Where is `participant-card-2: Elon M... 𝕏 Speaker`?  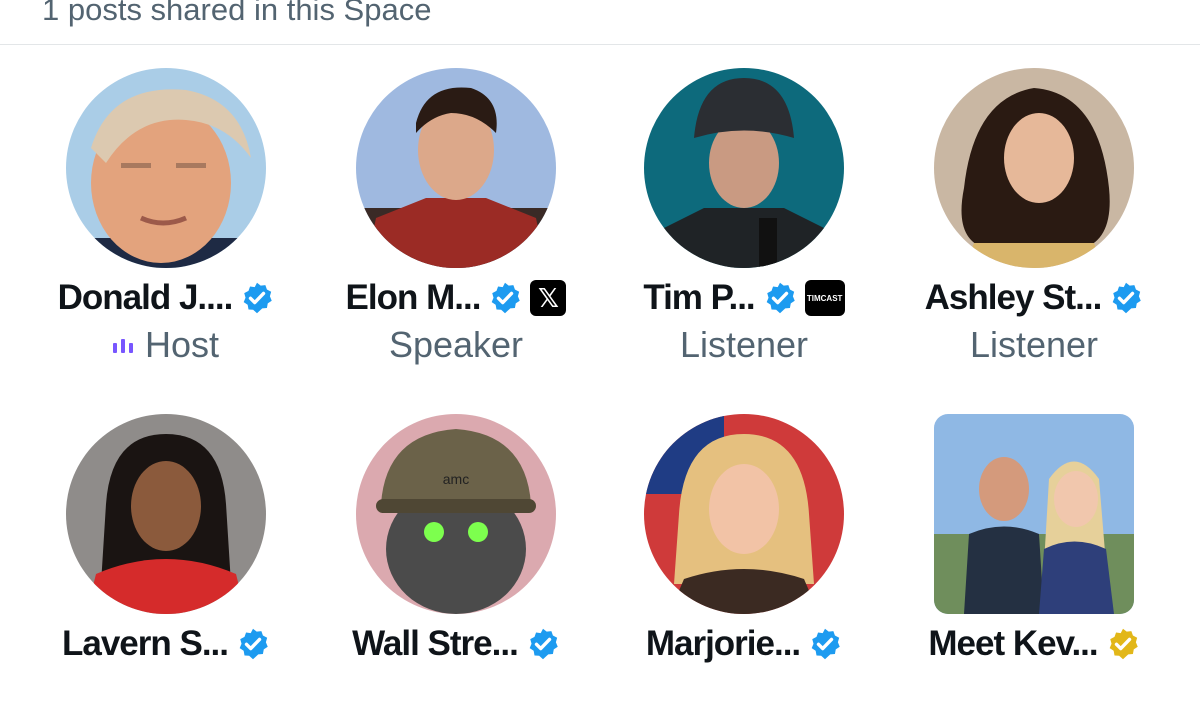 participant-card-2: Elon M... 𝕏 Speaker is located at coordinates (481, 218).